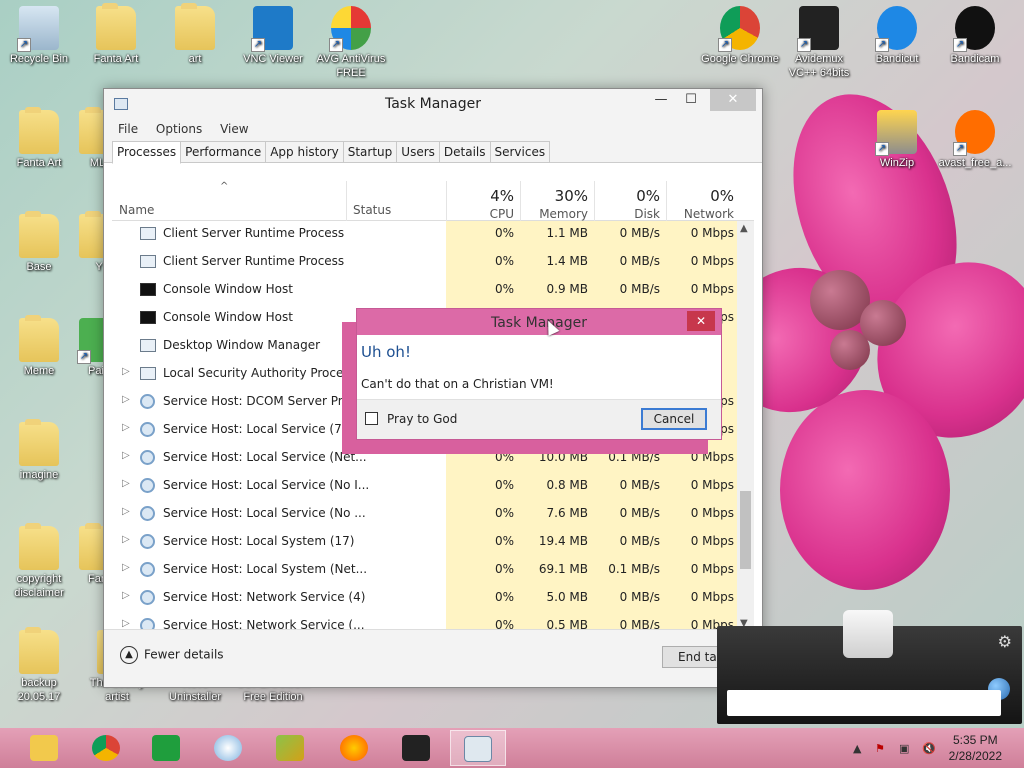  What do you see at coordinates (44, 748) in the screenshot?
I see `taskbar-explorer` at bounding box center [44, 748].